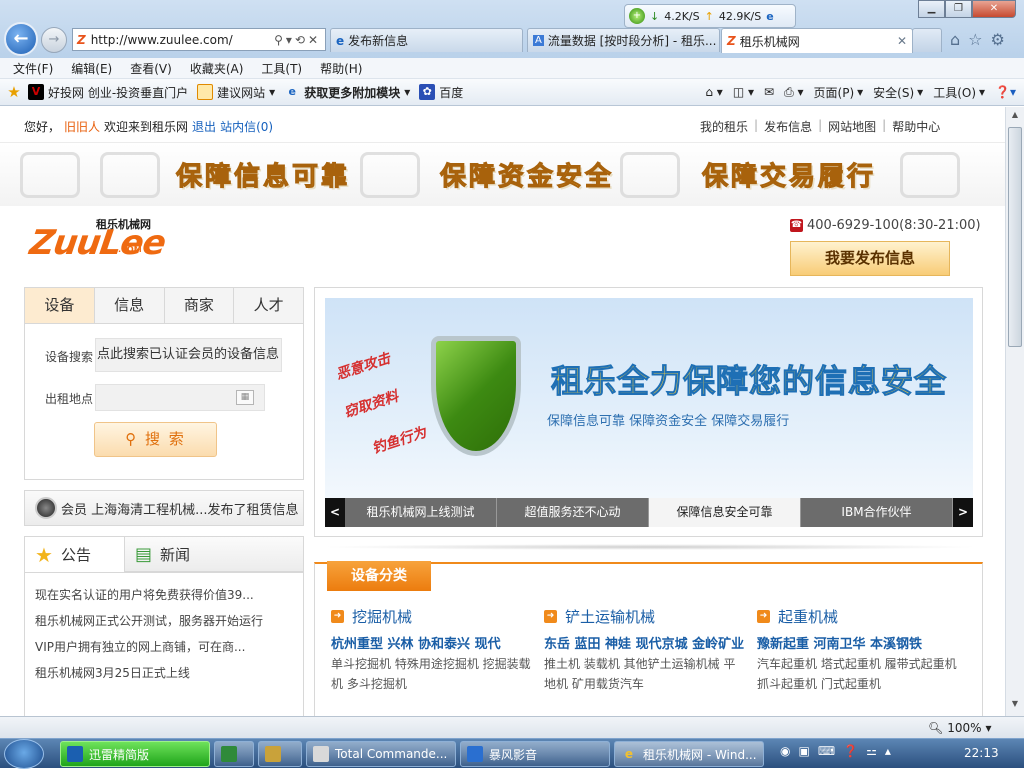 This screenshot has width=1024, height=769. What do you see at coordinates (916, 126) in the screenshot?
I see `help-center-link: 帮助中心` at bounding box center [916, 126].